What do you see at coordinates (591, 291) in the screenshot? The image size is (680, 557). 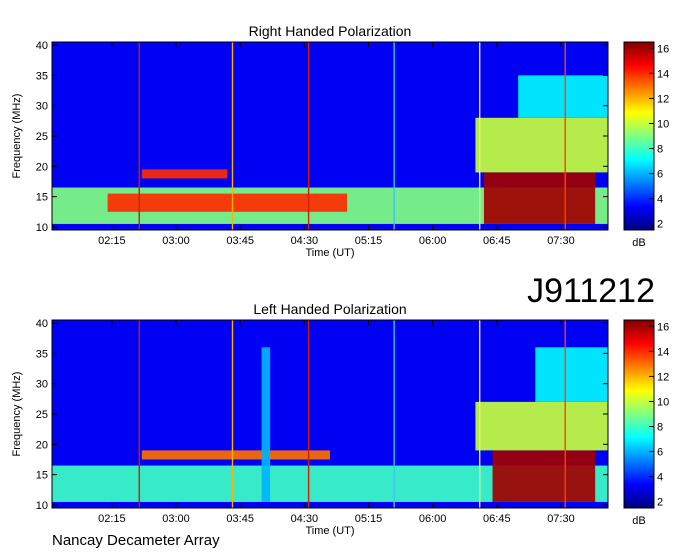 I see `observation-id: J911212` at bounding box center [591, 291].